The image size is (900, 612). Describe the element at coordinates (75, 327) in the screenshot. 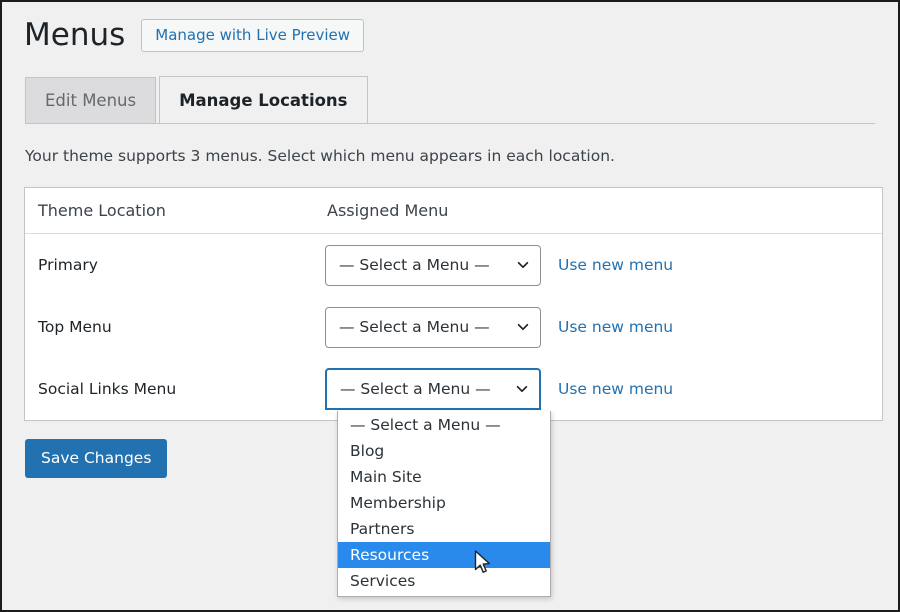

I see `theme-location-label: Top Menu` at that location.